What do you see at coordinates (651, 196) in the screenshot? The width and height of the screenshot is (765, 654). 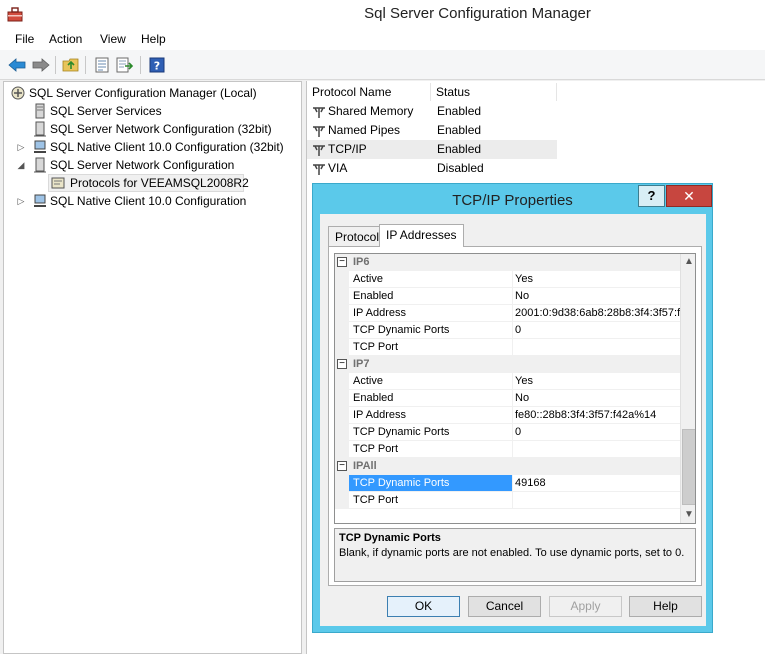 I see `dialog-help-button: ?` at bounding box center [651, 196].